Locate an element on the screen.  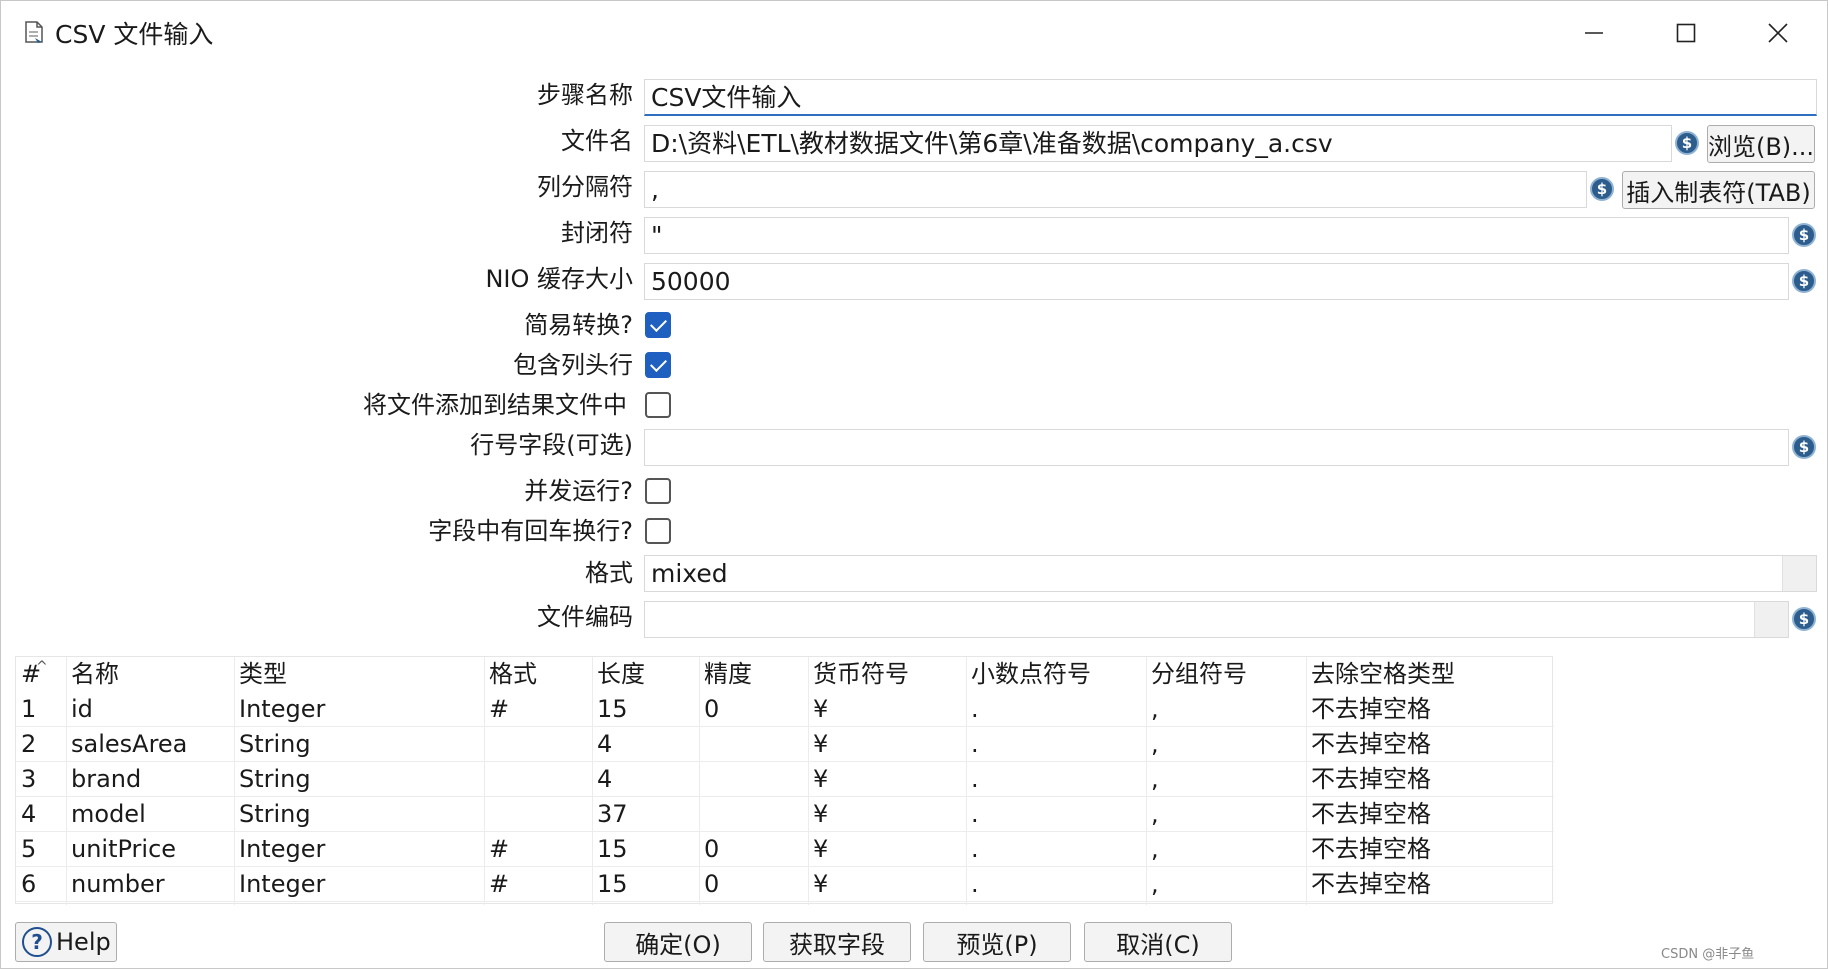
column-header: # is located at coordinates (28, 674).